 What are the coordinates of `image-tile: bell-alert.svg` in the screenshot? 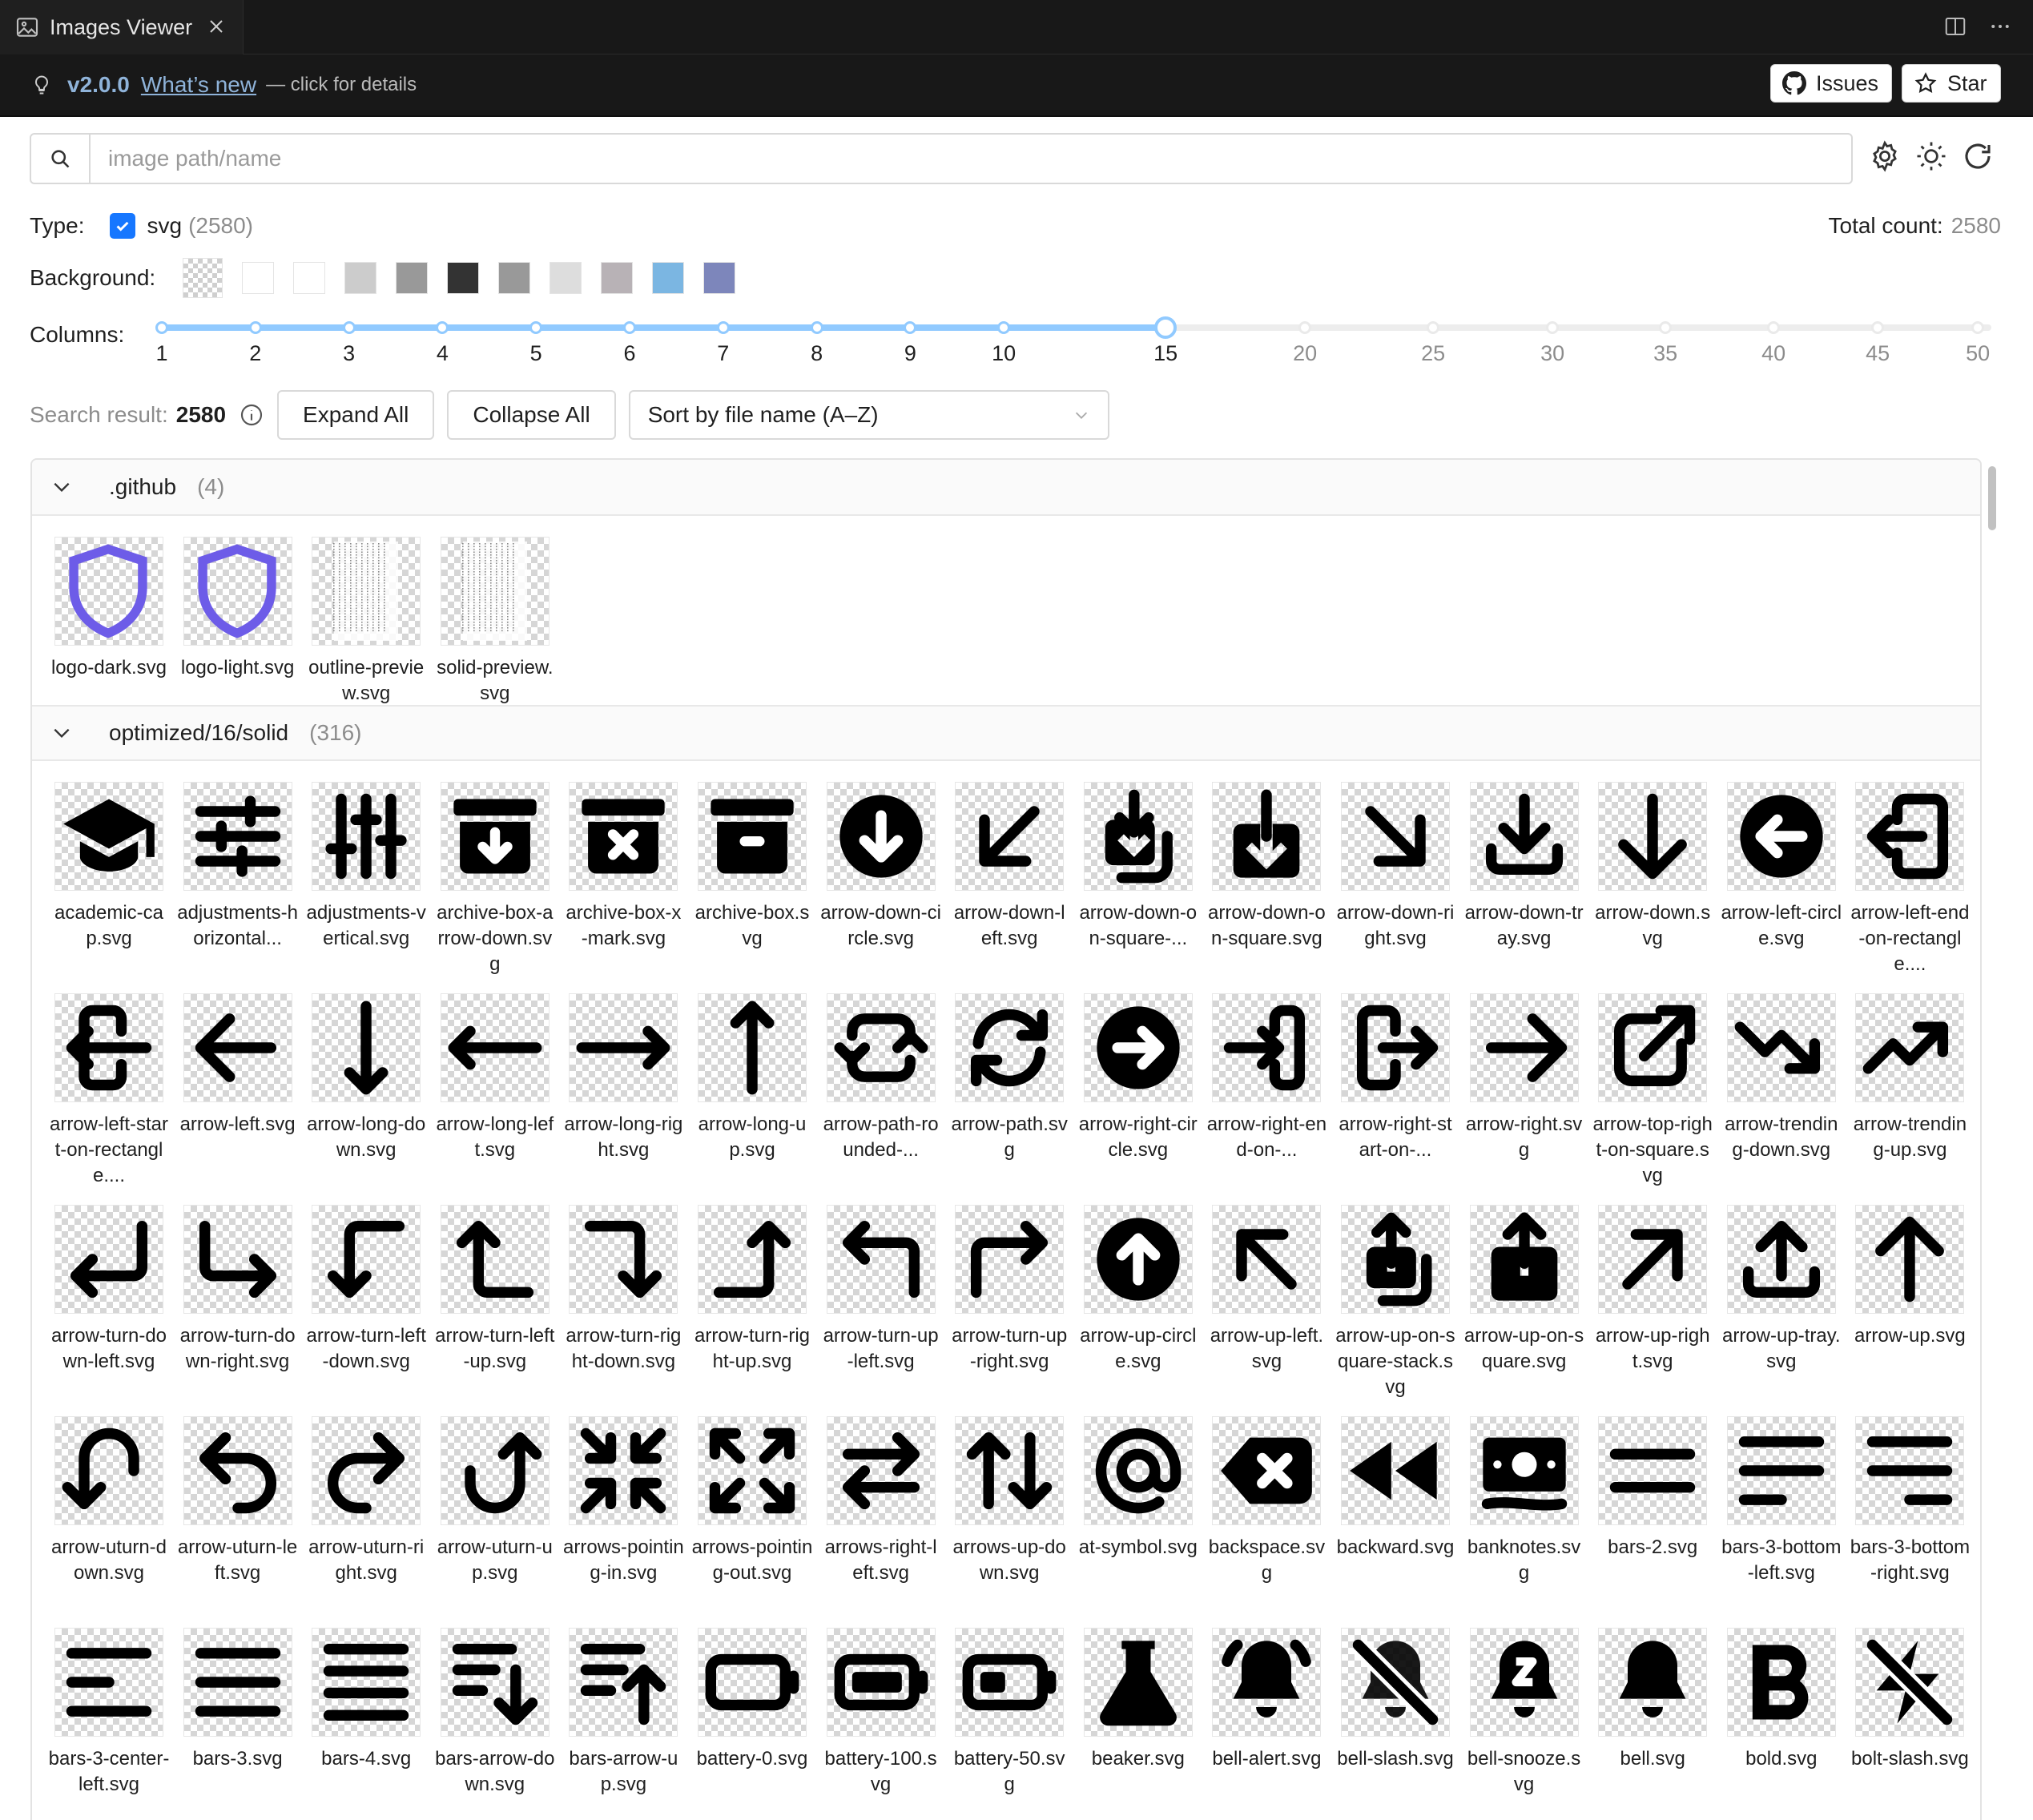 It's located at (1266, 1700).